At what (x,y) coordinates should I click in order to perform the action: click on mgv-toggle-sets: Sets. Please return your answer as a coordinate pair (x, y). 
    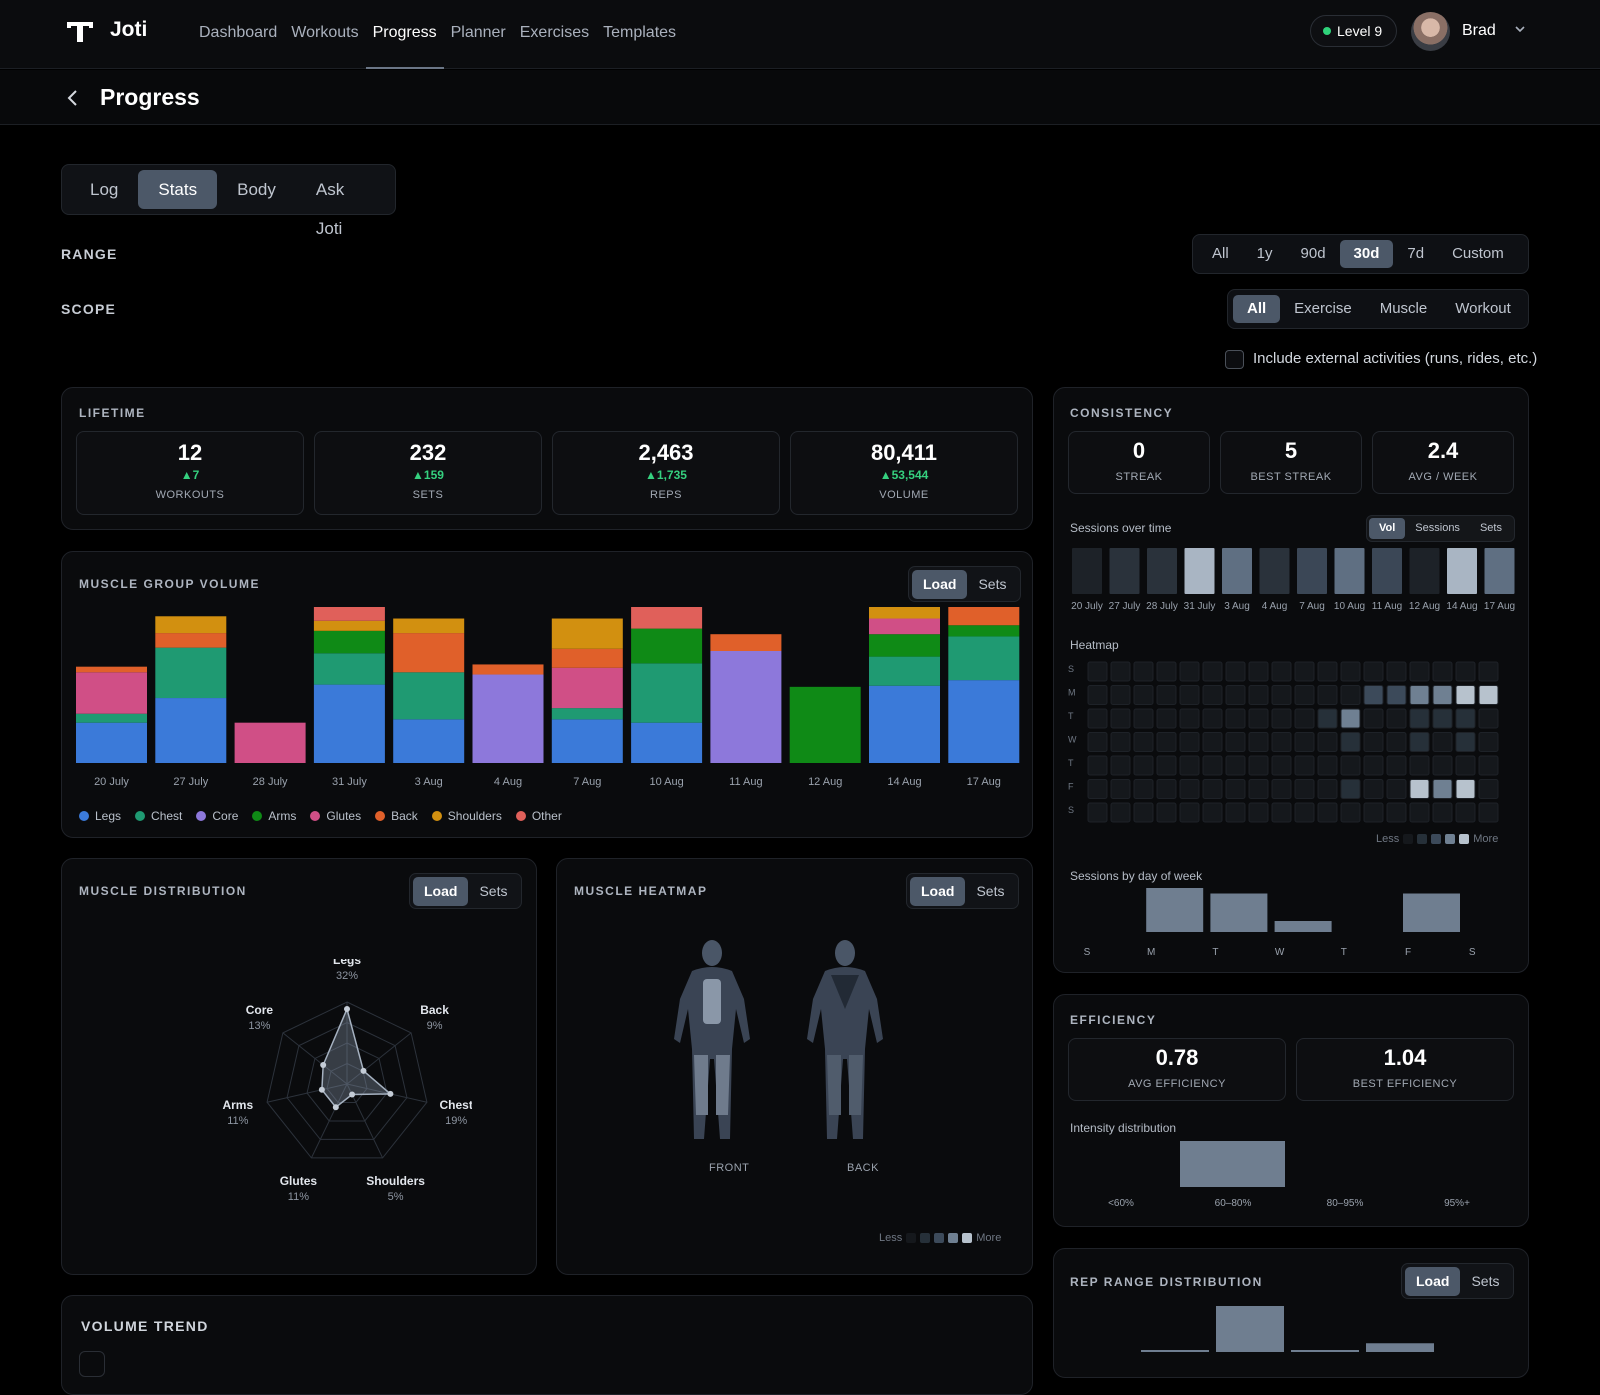
    Looking at the image, I should click on (992, 584).